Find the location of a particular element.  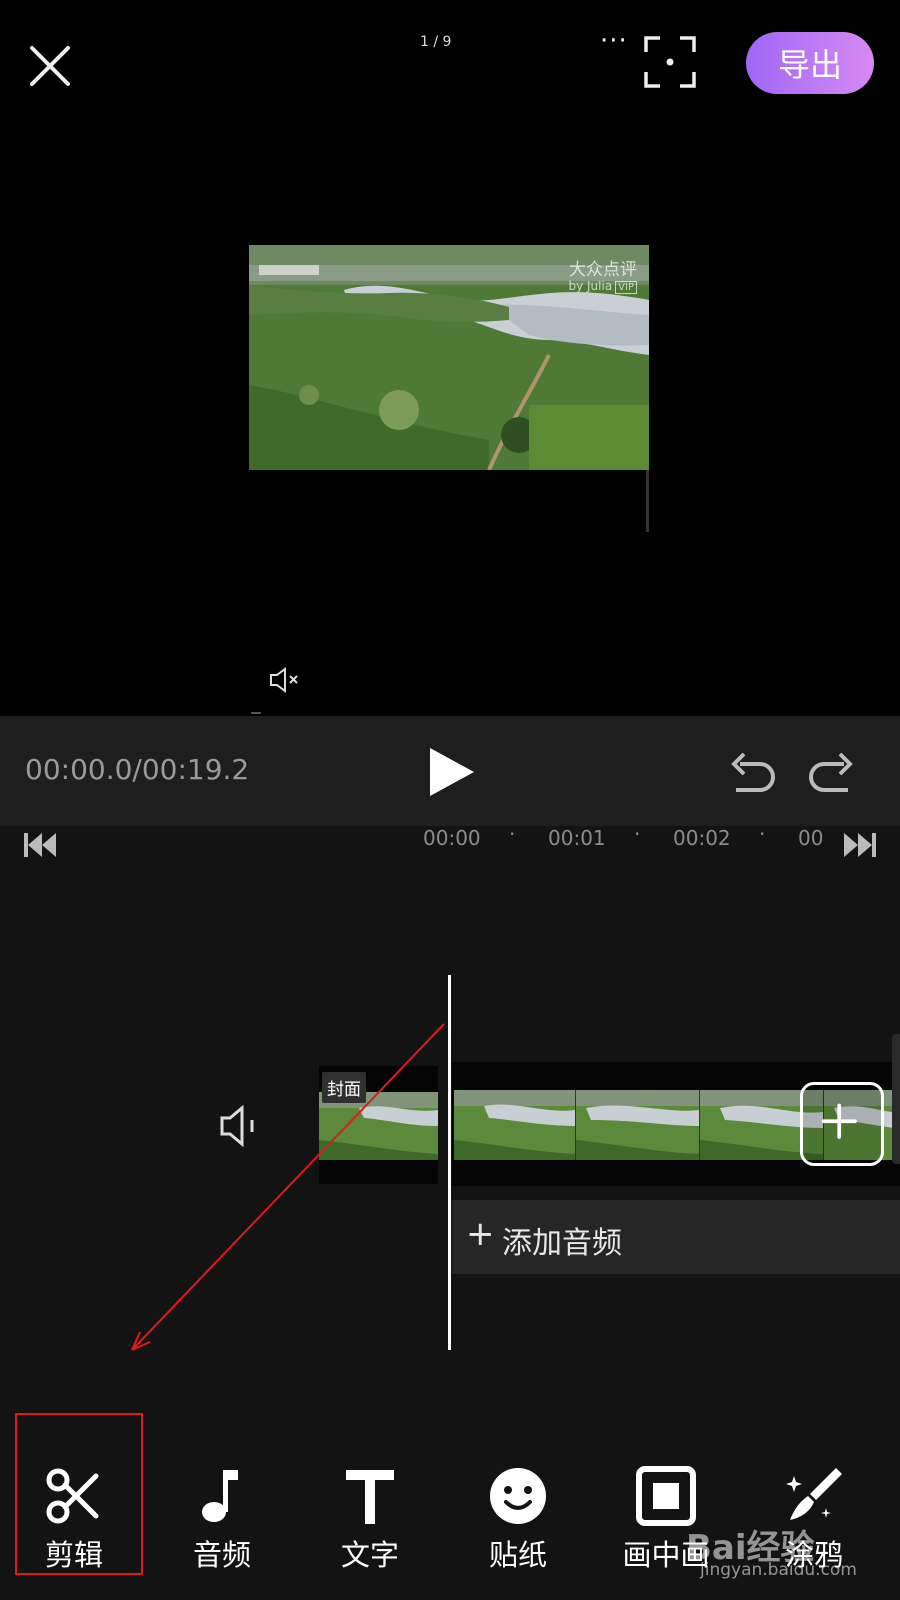

tool-sticker: 贴纸 is located at coordinates (518, 1498).